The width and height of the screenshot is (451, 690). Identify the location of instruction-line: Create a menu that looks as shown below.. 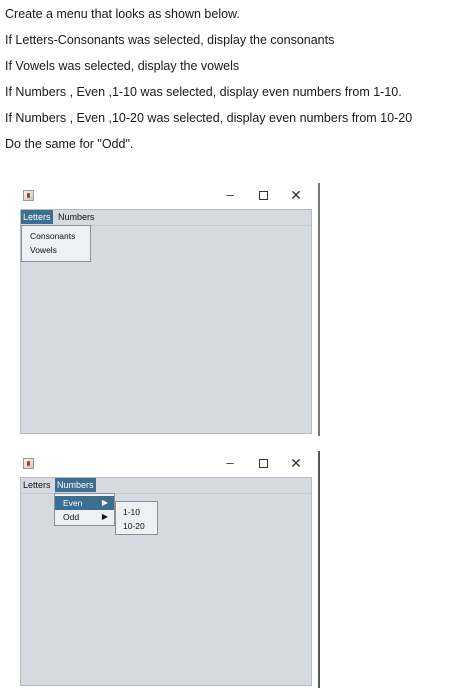
(122, 14).